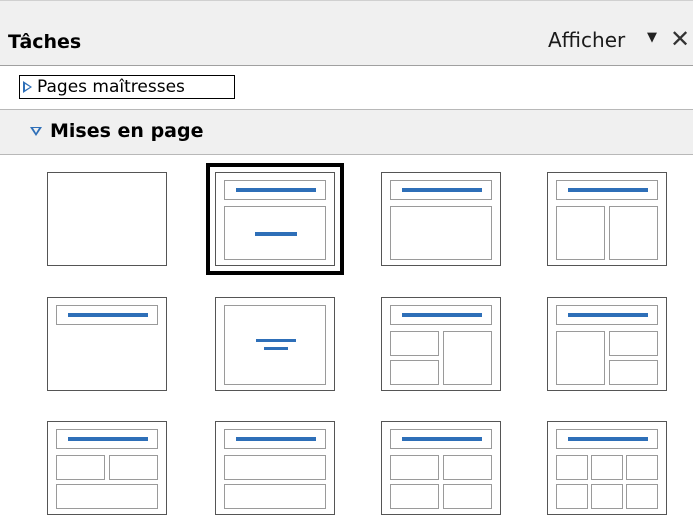 Image resolution: width=693 pixels, height=532 pixels. Describe the element at coordinates (346, 132) in the screenshot. I see `section-layouts: Mises en page` at that location.